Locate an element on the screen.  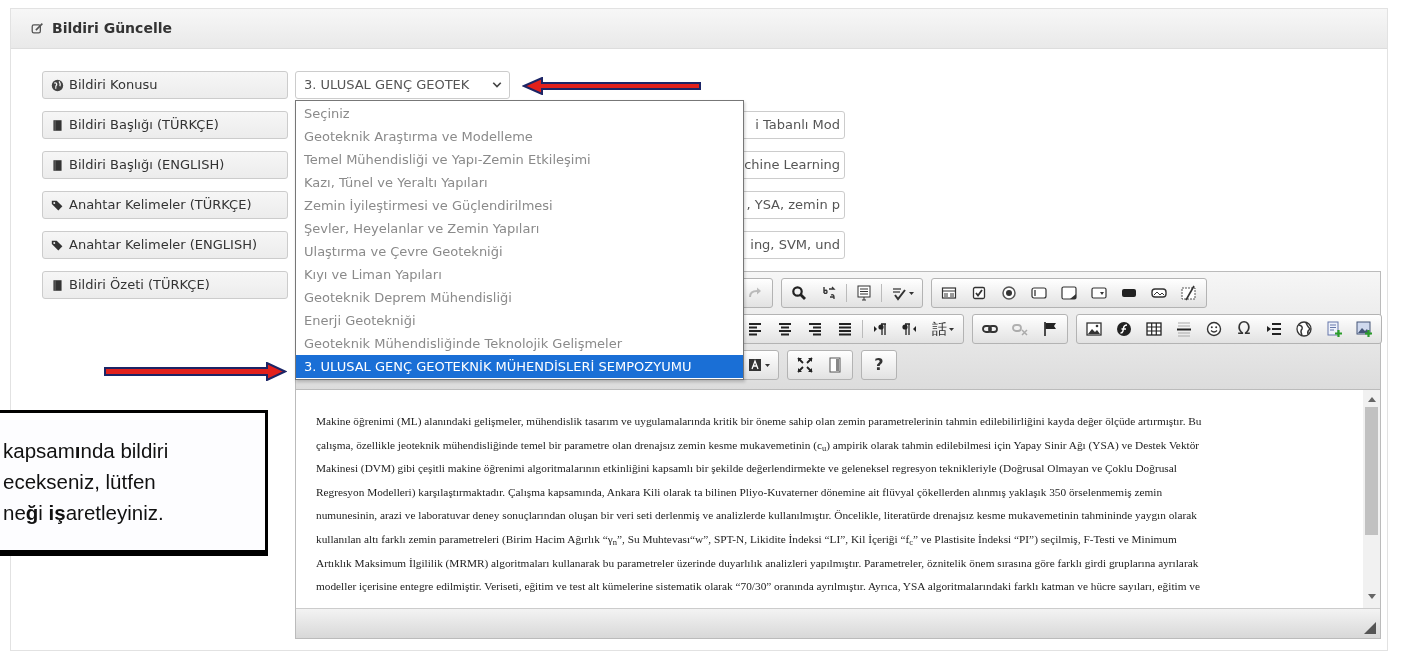
text-field-icon is located at coordinates (1039, 293).